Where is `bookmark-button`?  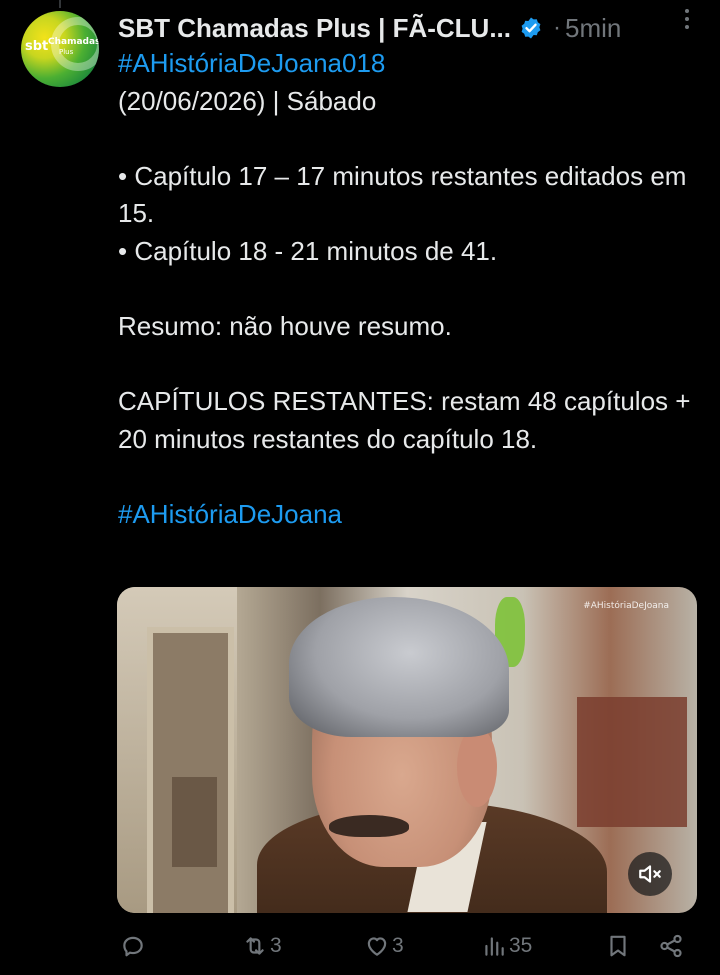 bookmark-button is located at coordinates (618, 946).